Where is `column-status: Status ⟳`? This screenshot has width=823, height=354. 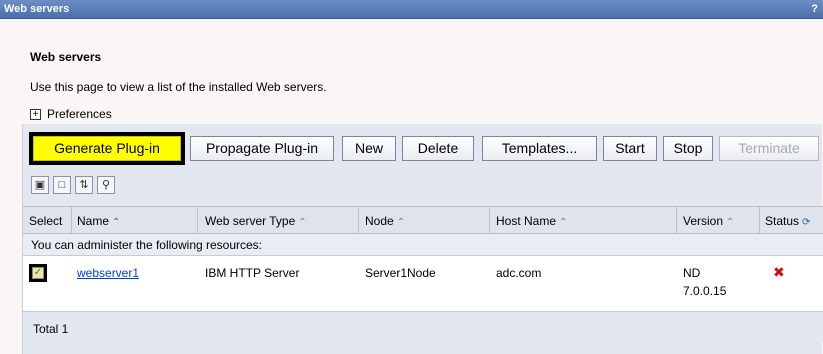
column-status: Status ⟳ is located at coordinates (787, 221).